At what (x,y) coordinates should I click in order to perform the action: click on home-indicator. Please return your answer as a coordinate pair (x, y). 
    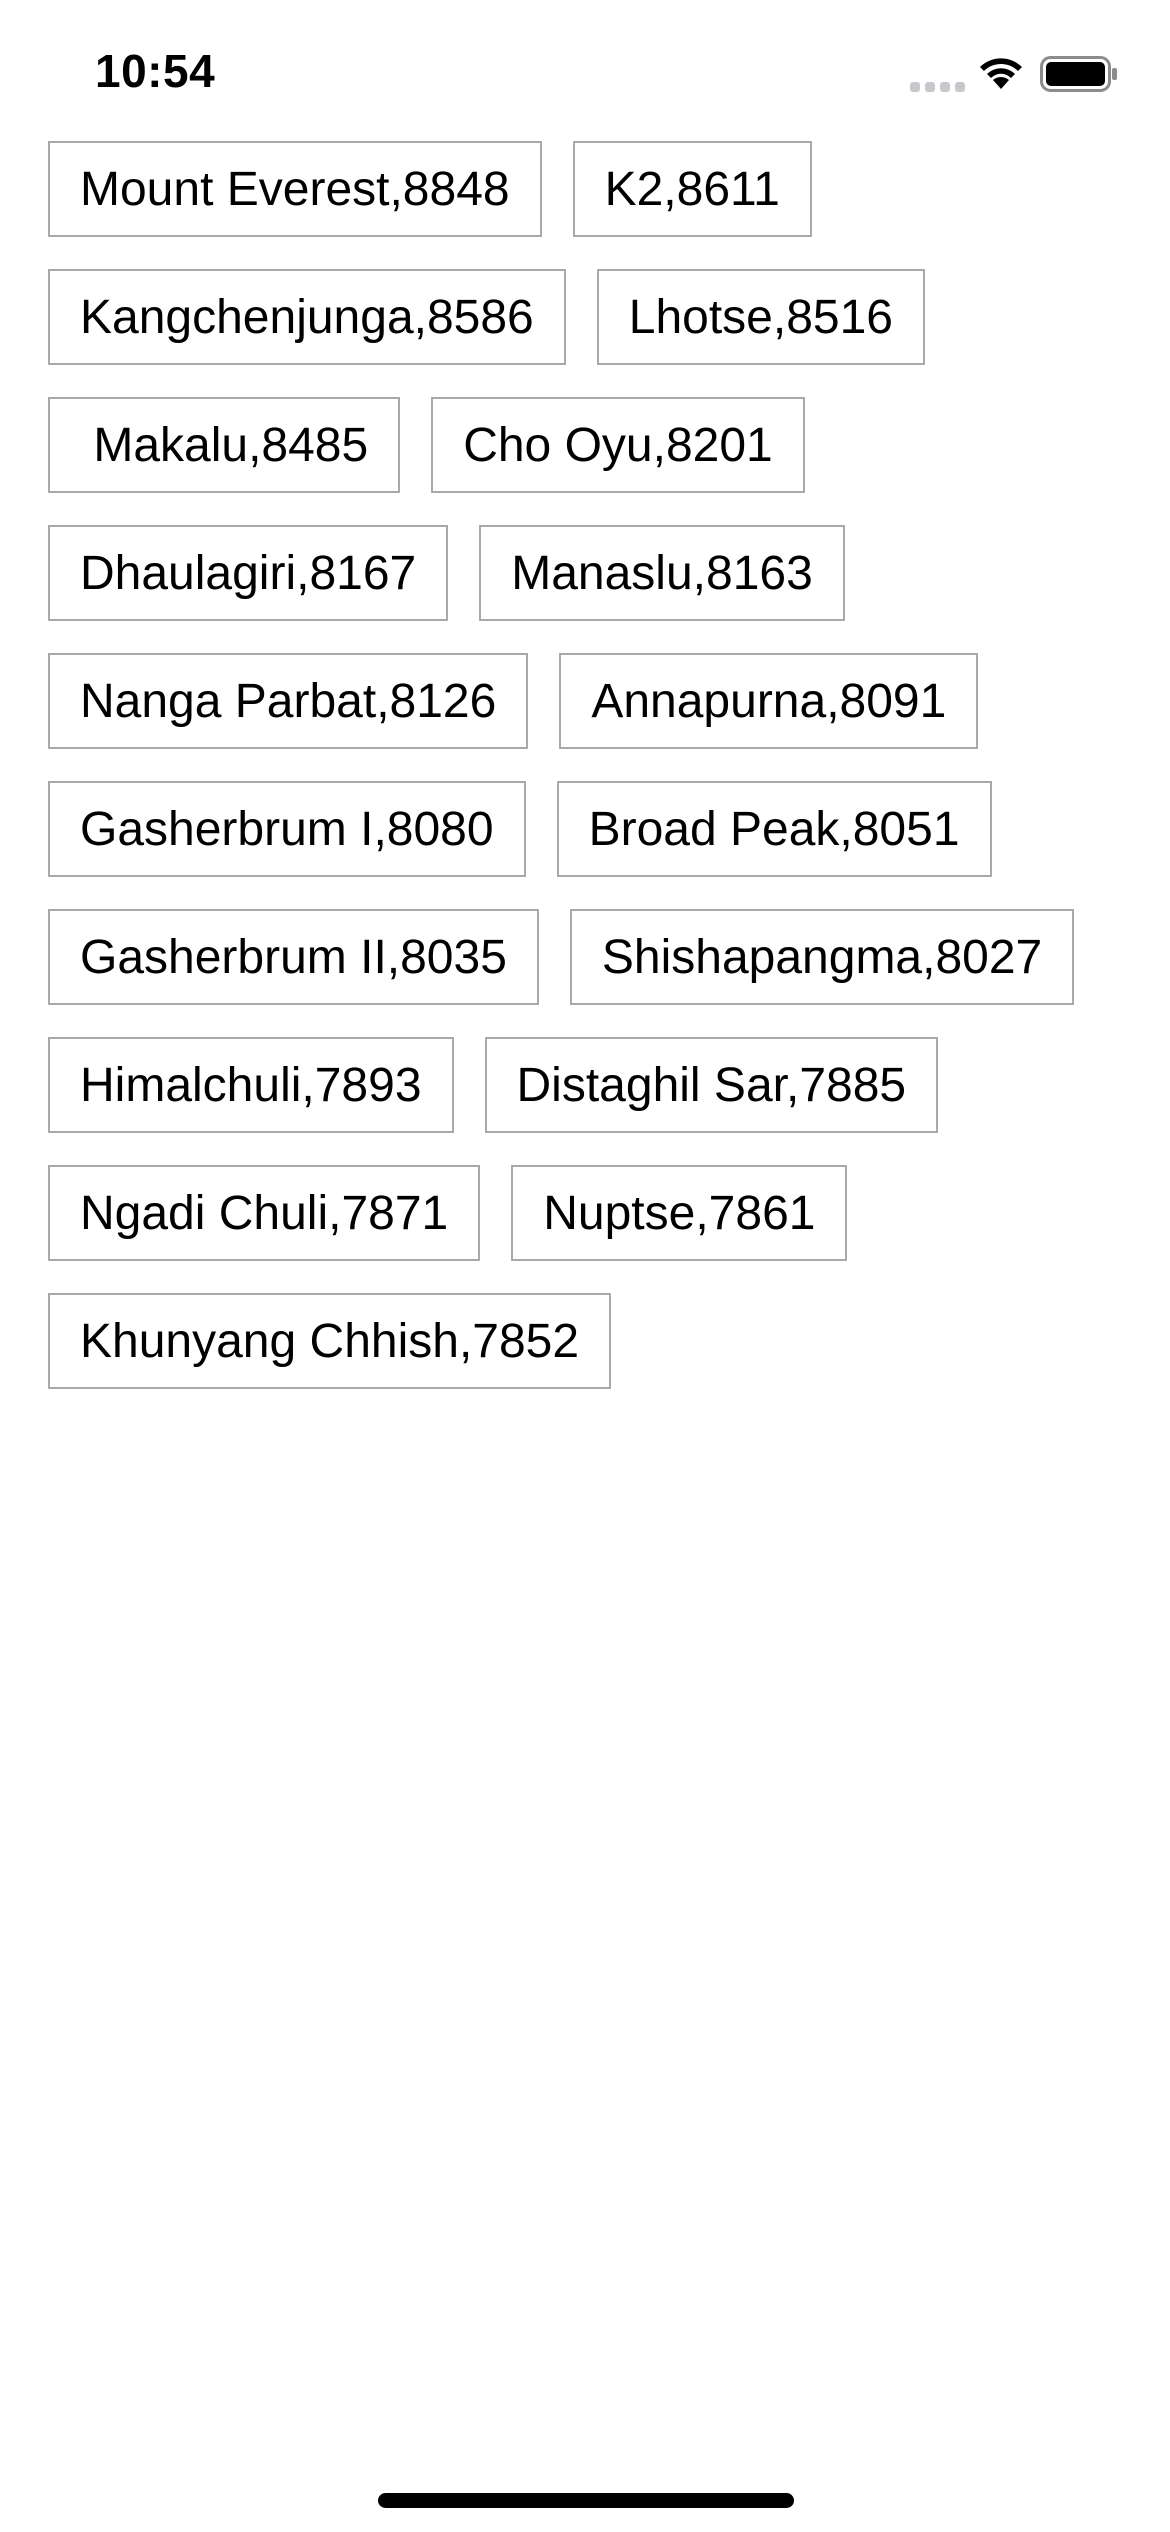
    Looking at the image, I should click on (586, 2500).